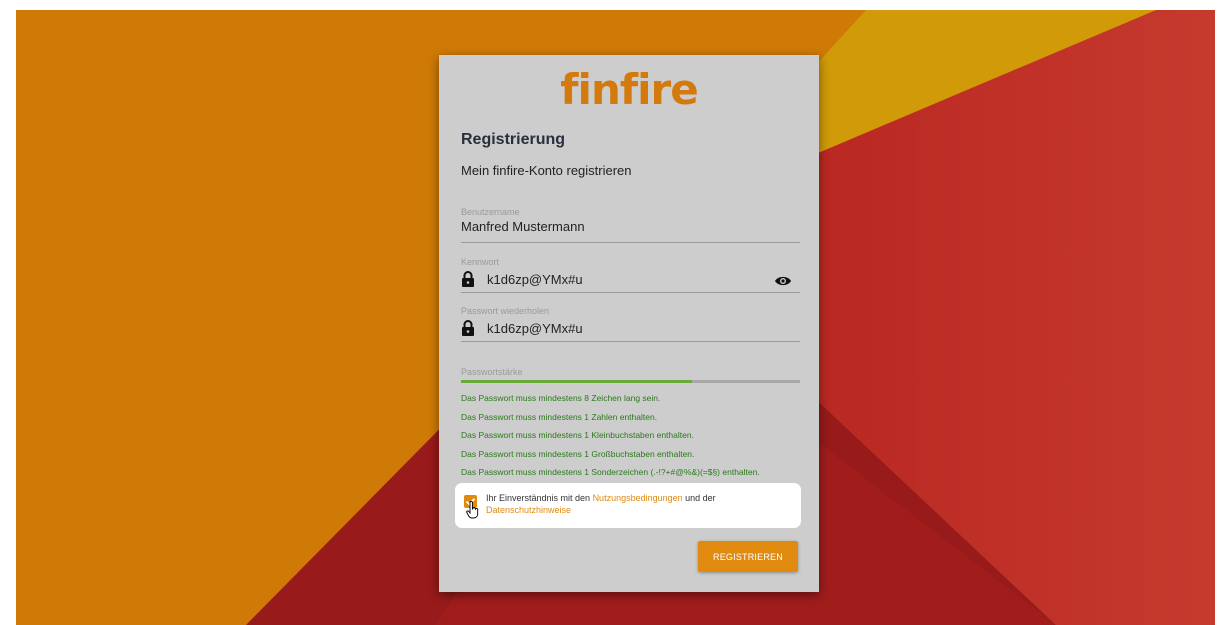  I want to click on privacy-link: Datenschutzhinweise, so click(528, 510).